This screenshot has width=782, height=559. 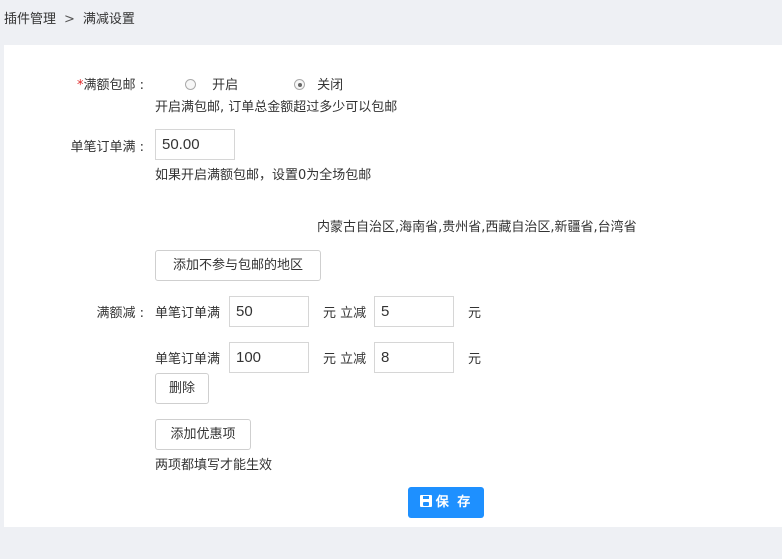 I want to click on delete-discount-button: 删除, so click(x=182, y=388).